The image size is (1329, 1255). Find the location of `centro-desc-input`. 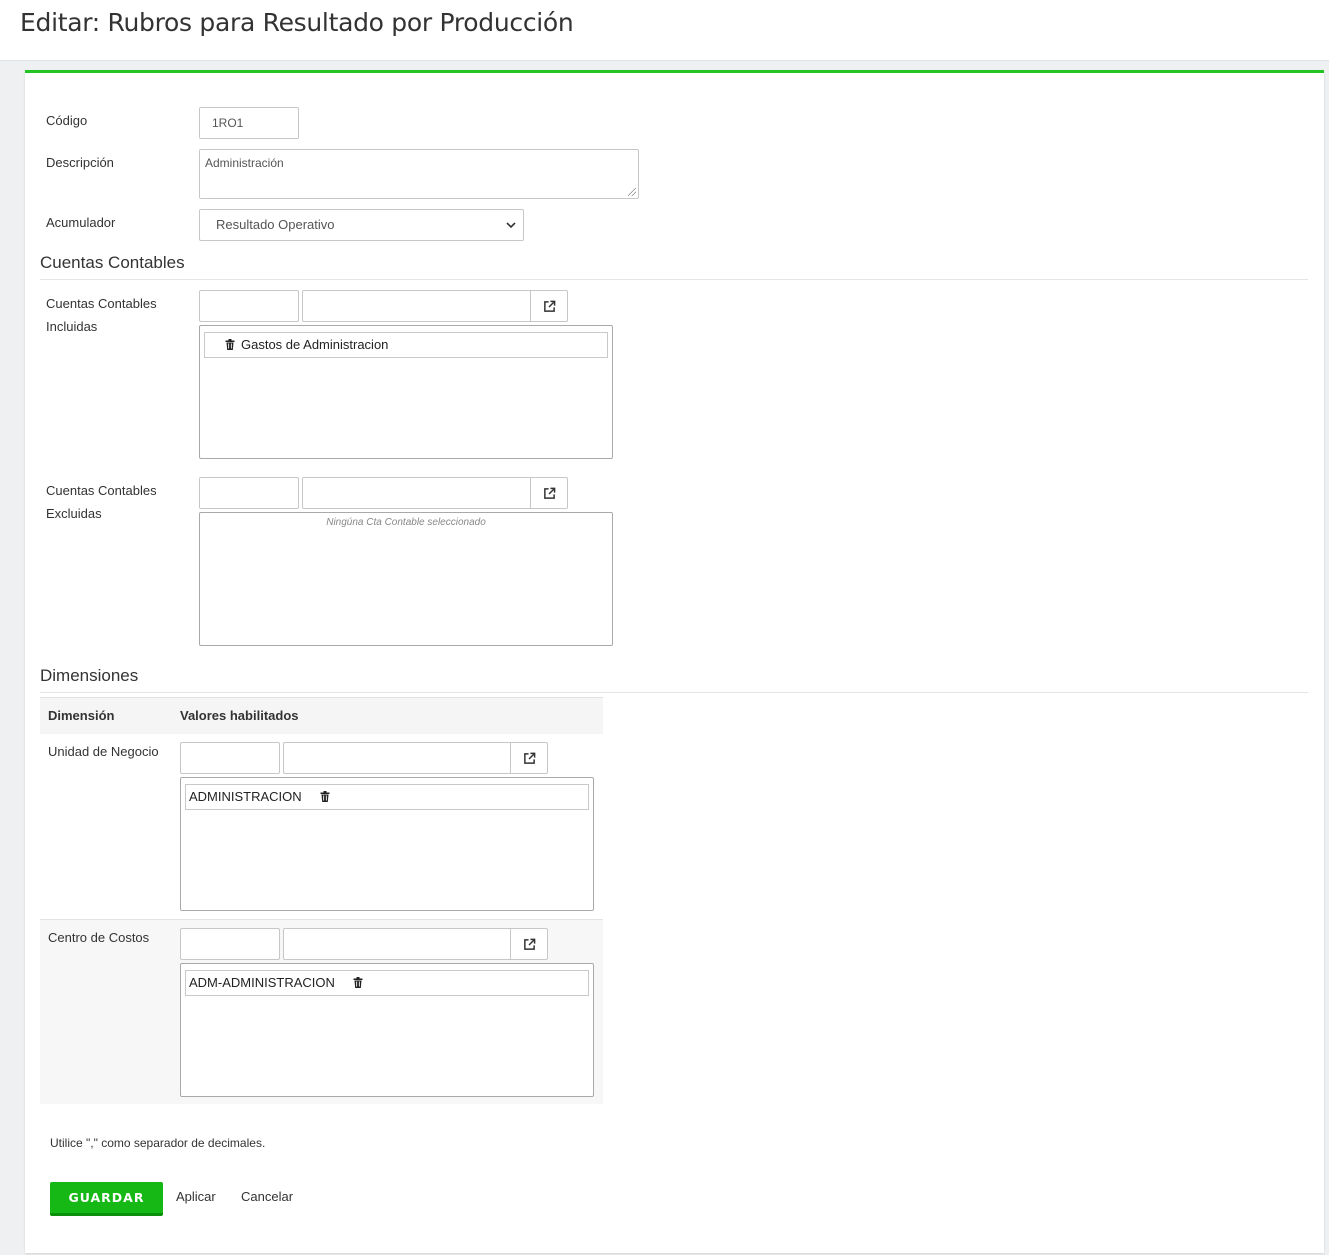

centro-desc-input is located at coordinates (397, 944).